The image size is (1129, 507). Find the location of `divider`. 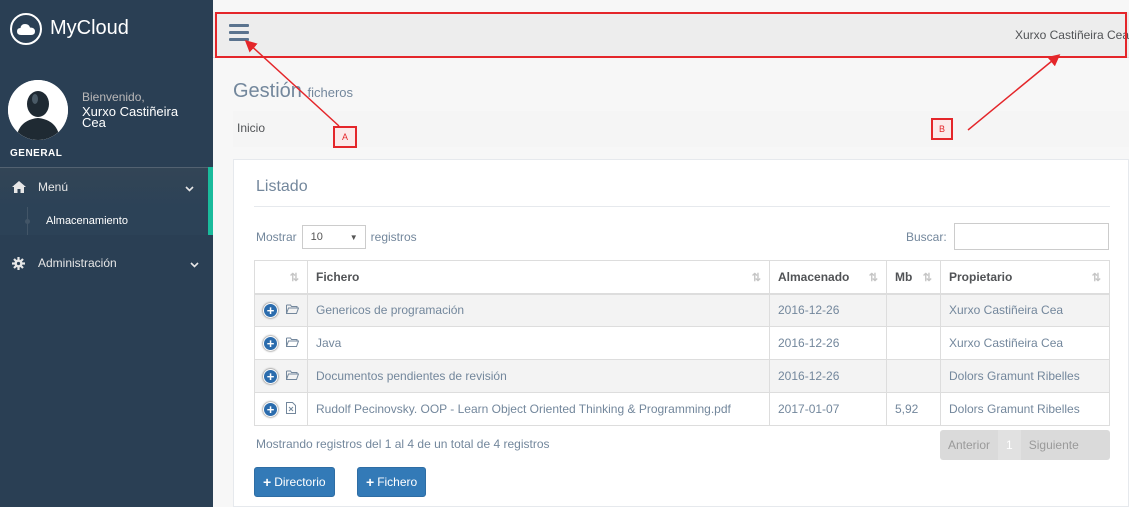

divider is located at coordinates (682, 206).